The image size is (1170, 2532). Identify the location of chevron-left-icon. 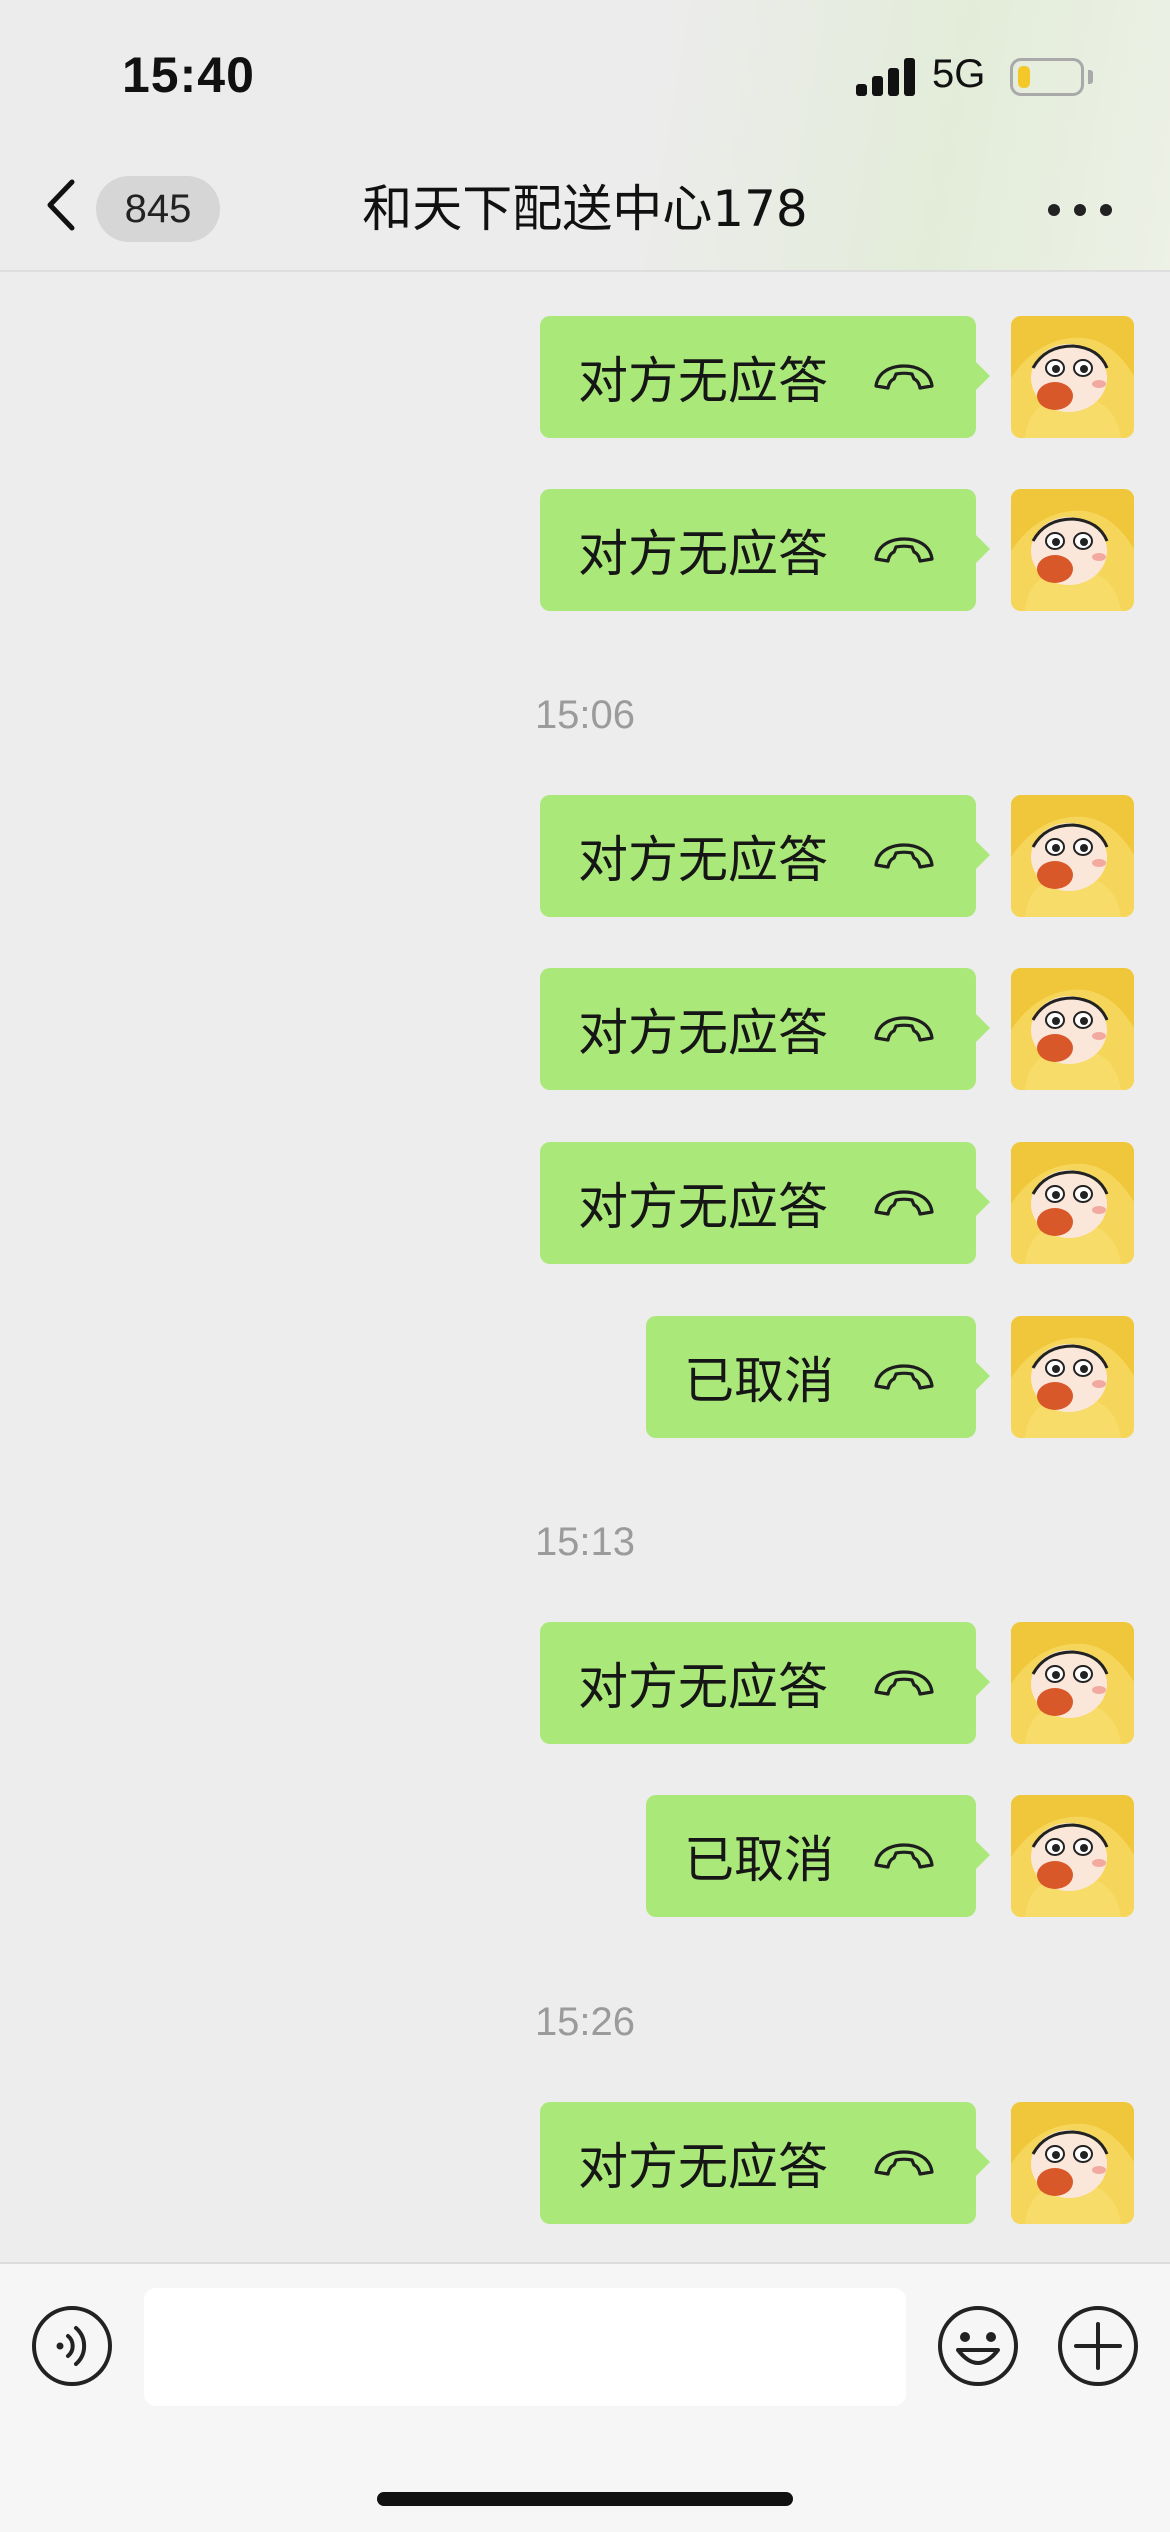
(61, 205).